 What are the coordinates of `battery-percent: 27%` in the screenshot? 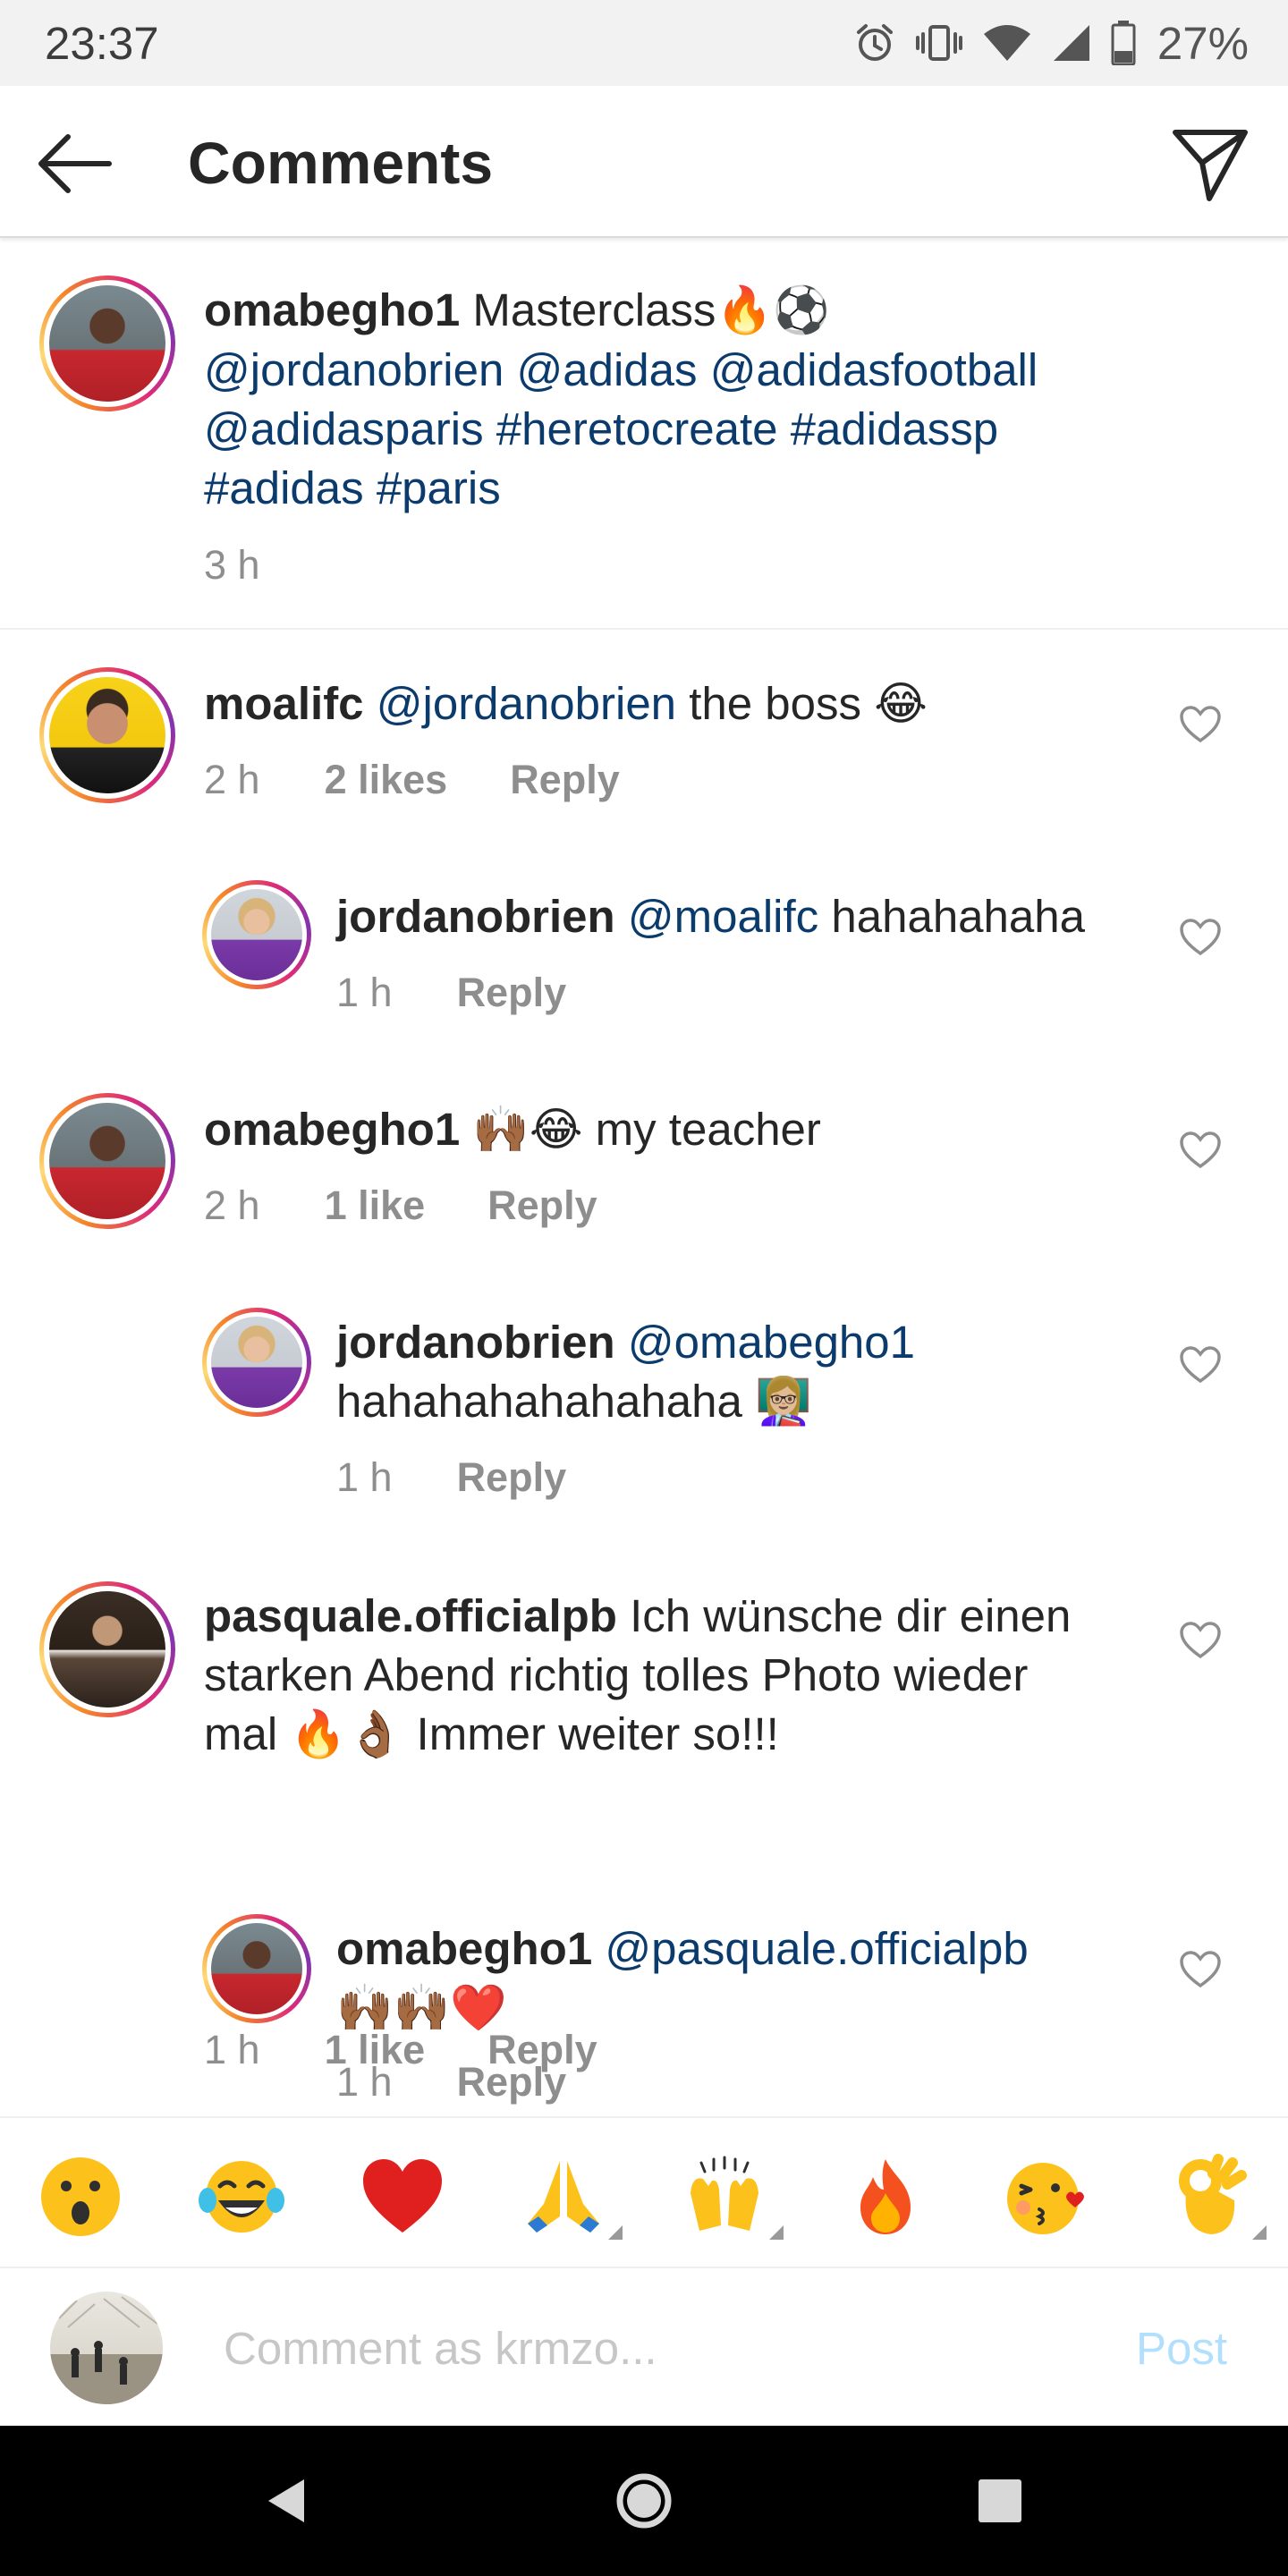 It's located at (1203, 43).